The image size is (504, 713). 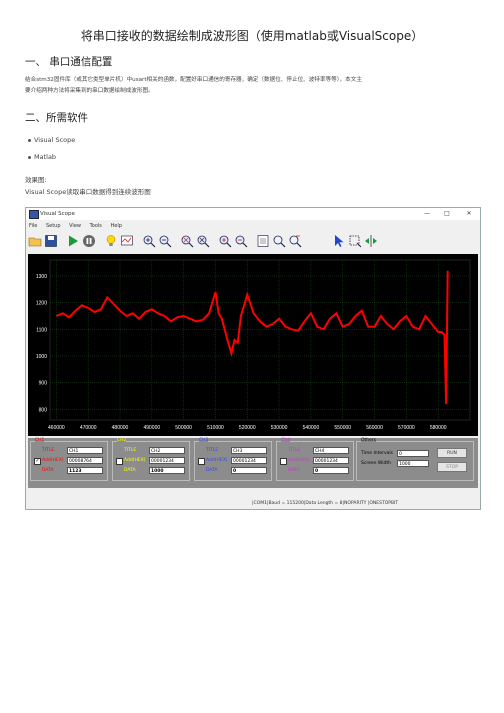 I want to click on zoom-x-in-icon, so click(x=187, y=241).